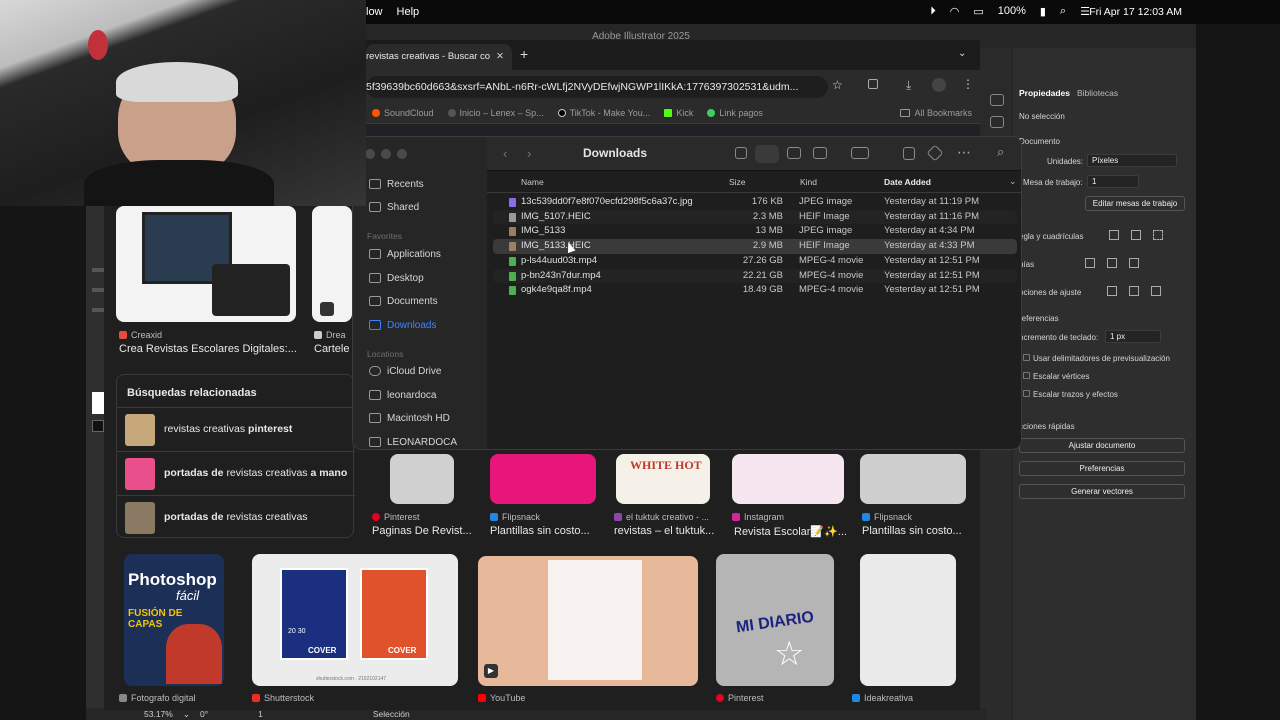 Image resolution: width=1280 pixels, height=720 pixels. What do you see at coordinates (439, 57) in the screenshot?
I see `browser-tab-active: revistas creativas - Buscar co ✕` at bounding box center [439, 57].